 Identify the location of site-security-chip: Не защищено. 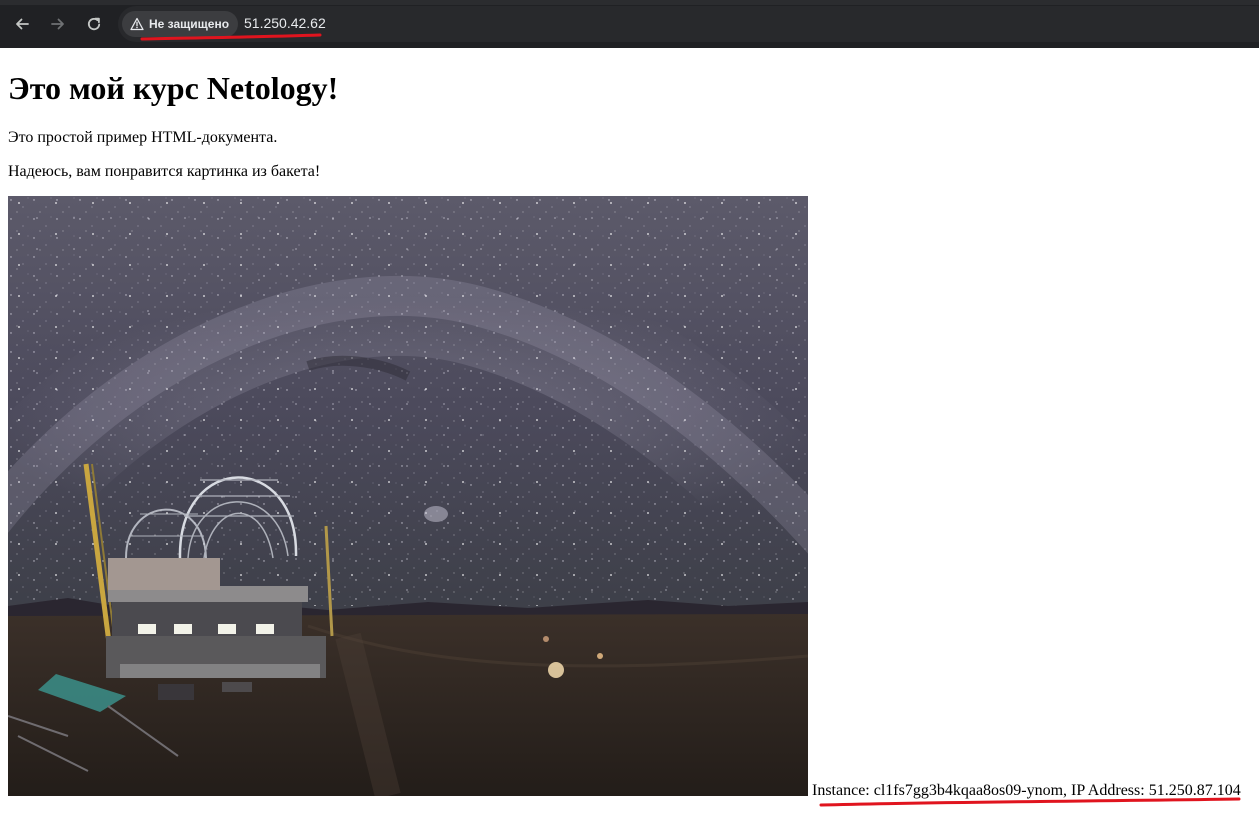
(180, 24).